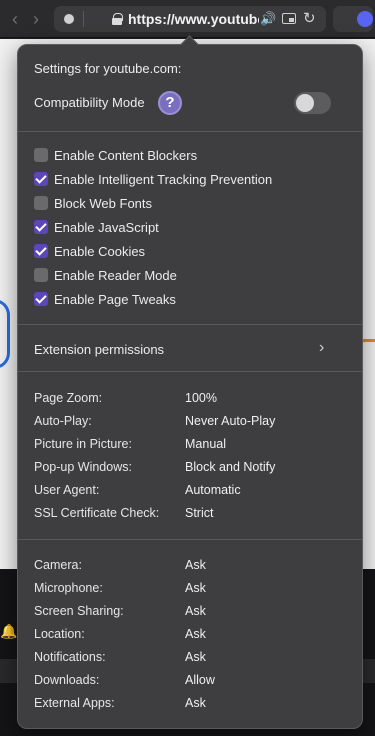  I want to click on permission-value-select: Allow, so click(200, 680).